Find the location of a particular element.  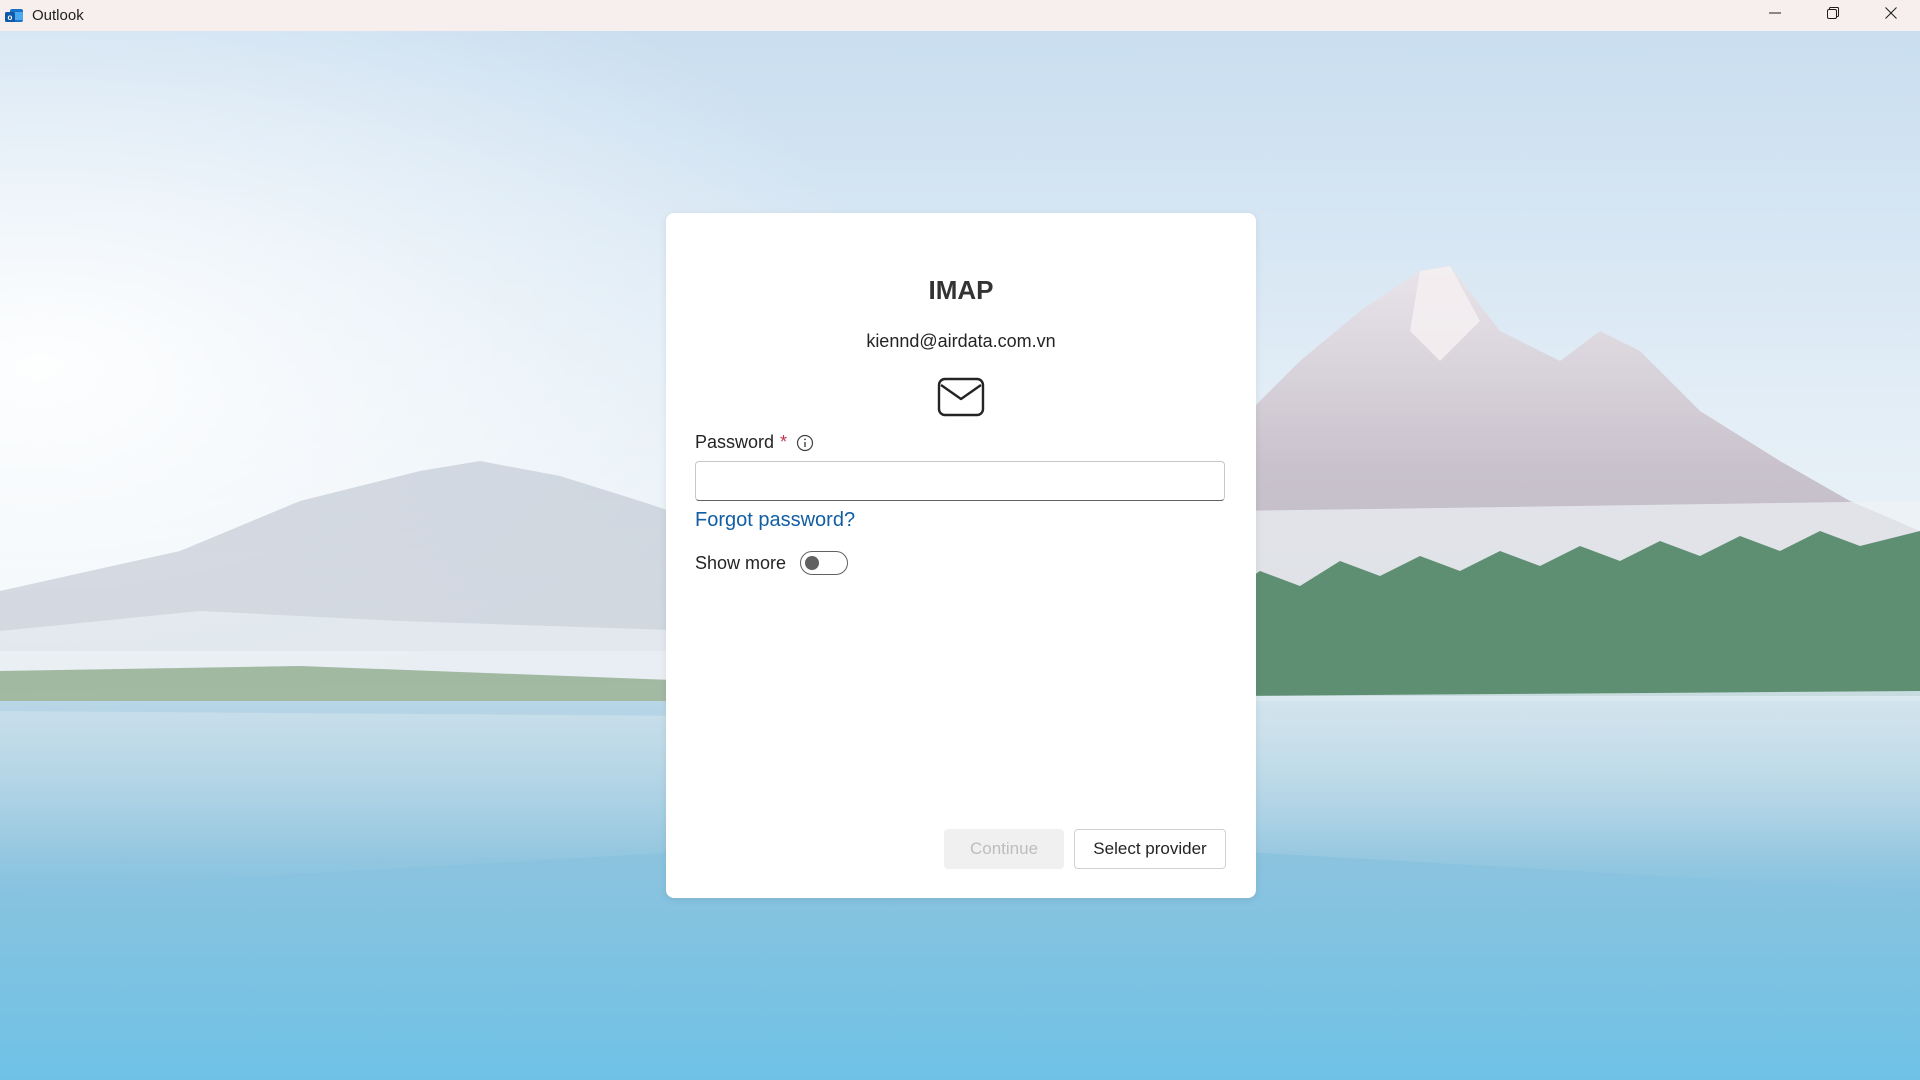

continue-button: Continue is located at coordinates (1004, 849).